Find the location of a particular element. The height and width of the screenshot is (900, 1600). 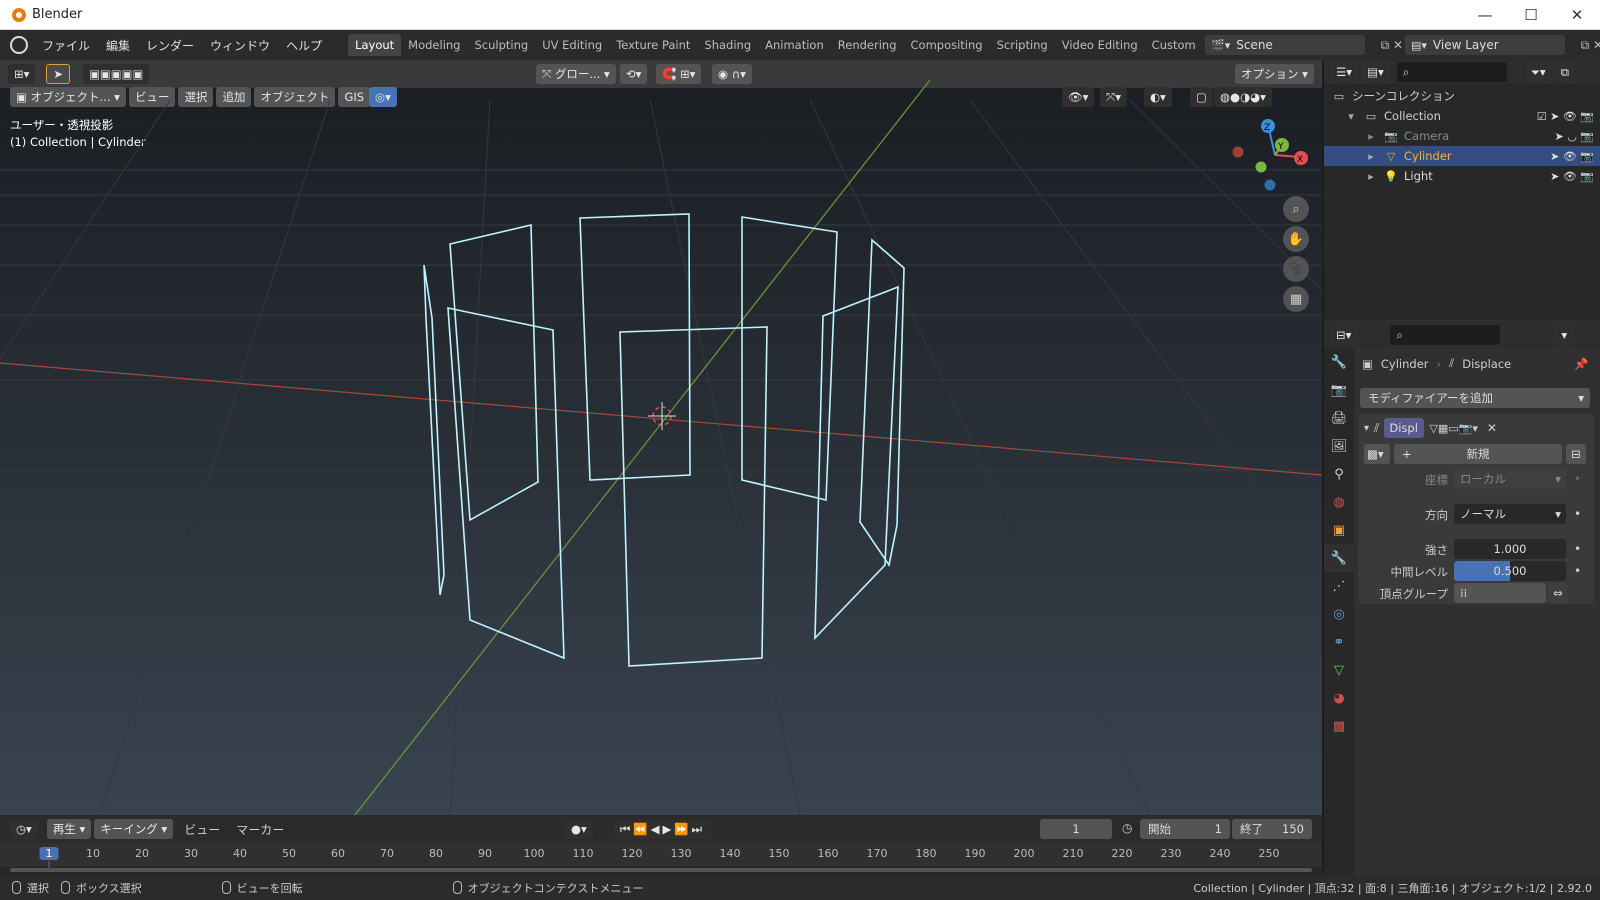

vertex-group-field: ⁞⁞ is located at coordinates (1500, 593).